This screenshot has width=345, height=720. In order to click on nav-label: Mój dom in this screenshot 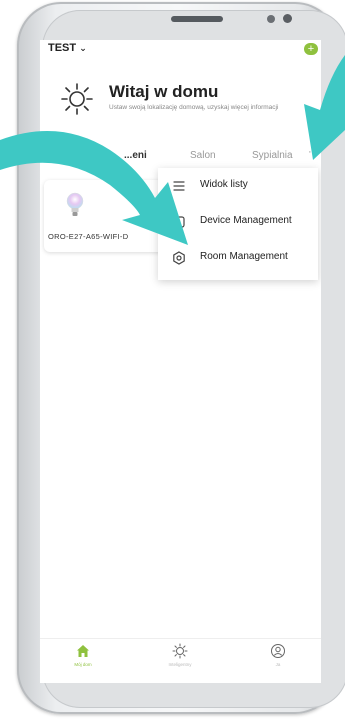, I will do `click(83, 664)`.